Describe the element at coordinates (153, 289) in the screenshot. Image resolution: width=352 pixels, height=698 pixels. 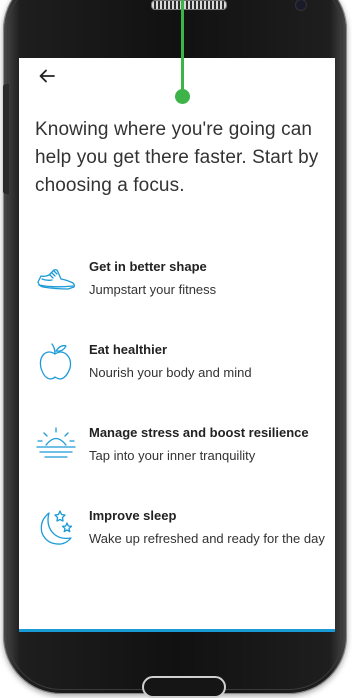
I see `focus-subtitle: Jumpstart your fitness` at that location.